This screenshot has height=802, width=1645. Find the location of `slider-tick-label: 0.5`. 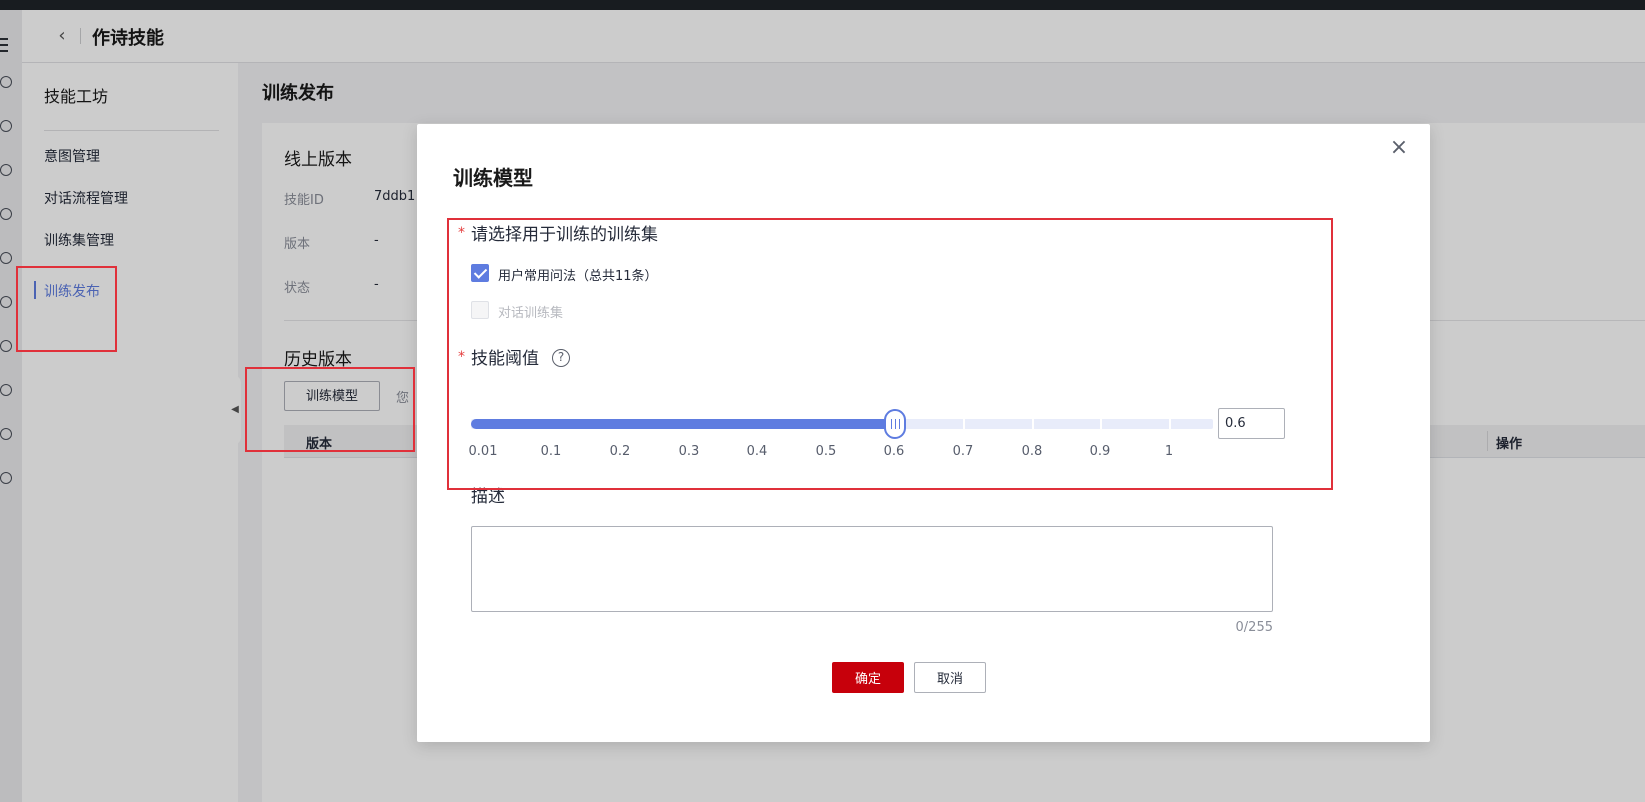

slider-tick-label: 0.5 is located at coordinates (826, 451).